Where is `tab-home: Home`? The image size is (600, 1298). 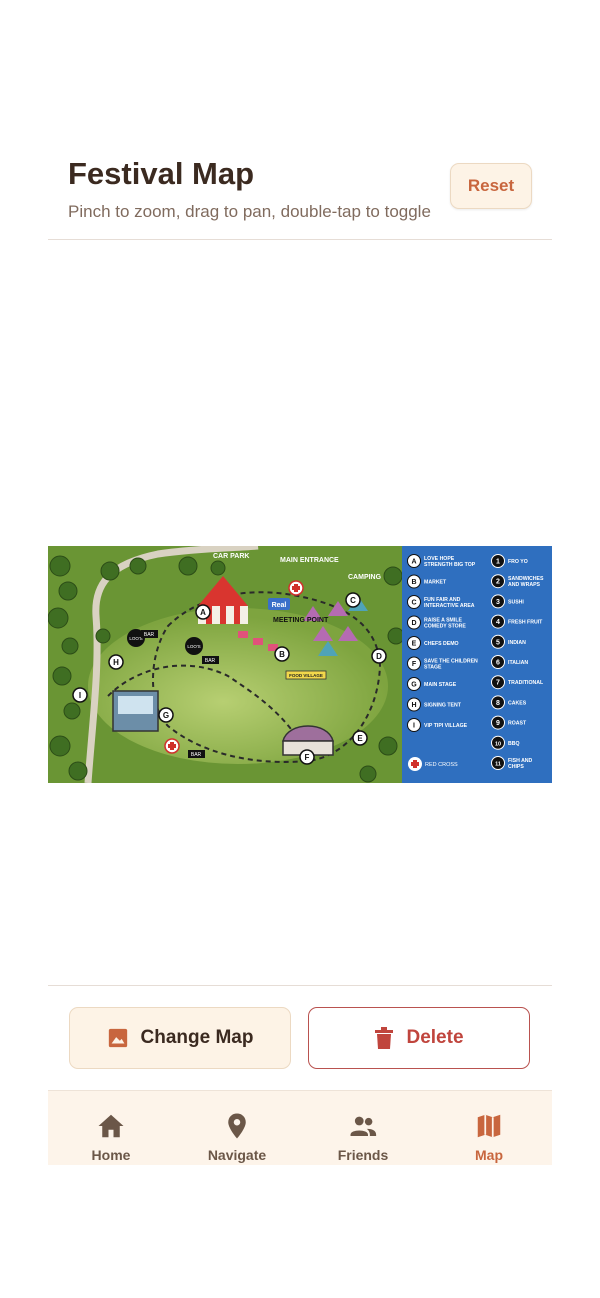 tab-home: Home is located at coordinates (111, 1128).